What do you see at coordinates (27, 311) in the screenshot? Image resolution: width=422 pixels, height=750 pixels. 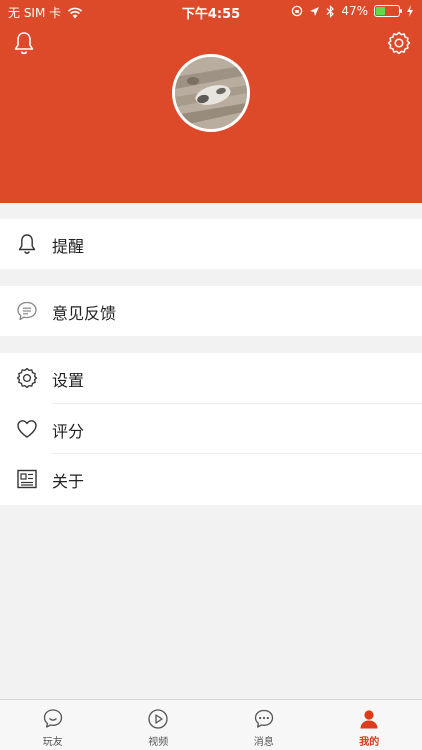 I see `feedback-bubble-icon` at bounding box center [27, 311].